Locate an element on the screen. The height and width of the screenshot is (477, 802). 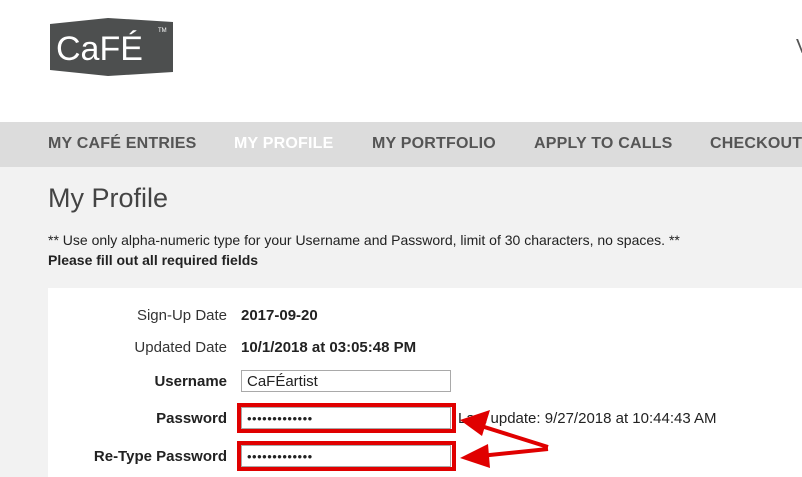
signup-date-label: Sign-Up Date is located at coordinates (181, 315).